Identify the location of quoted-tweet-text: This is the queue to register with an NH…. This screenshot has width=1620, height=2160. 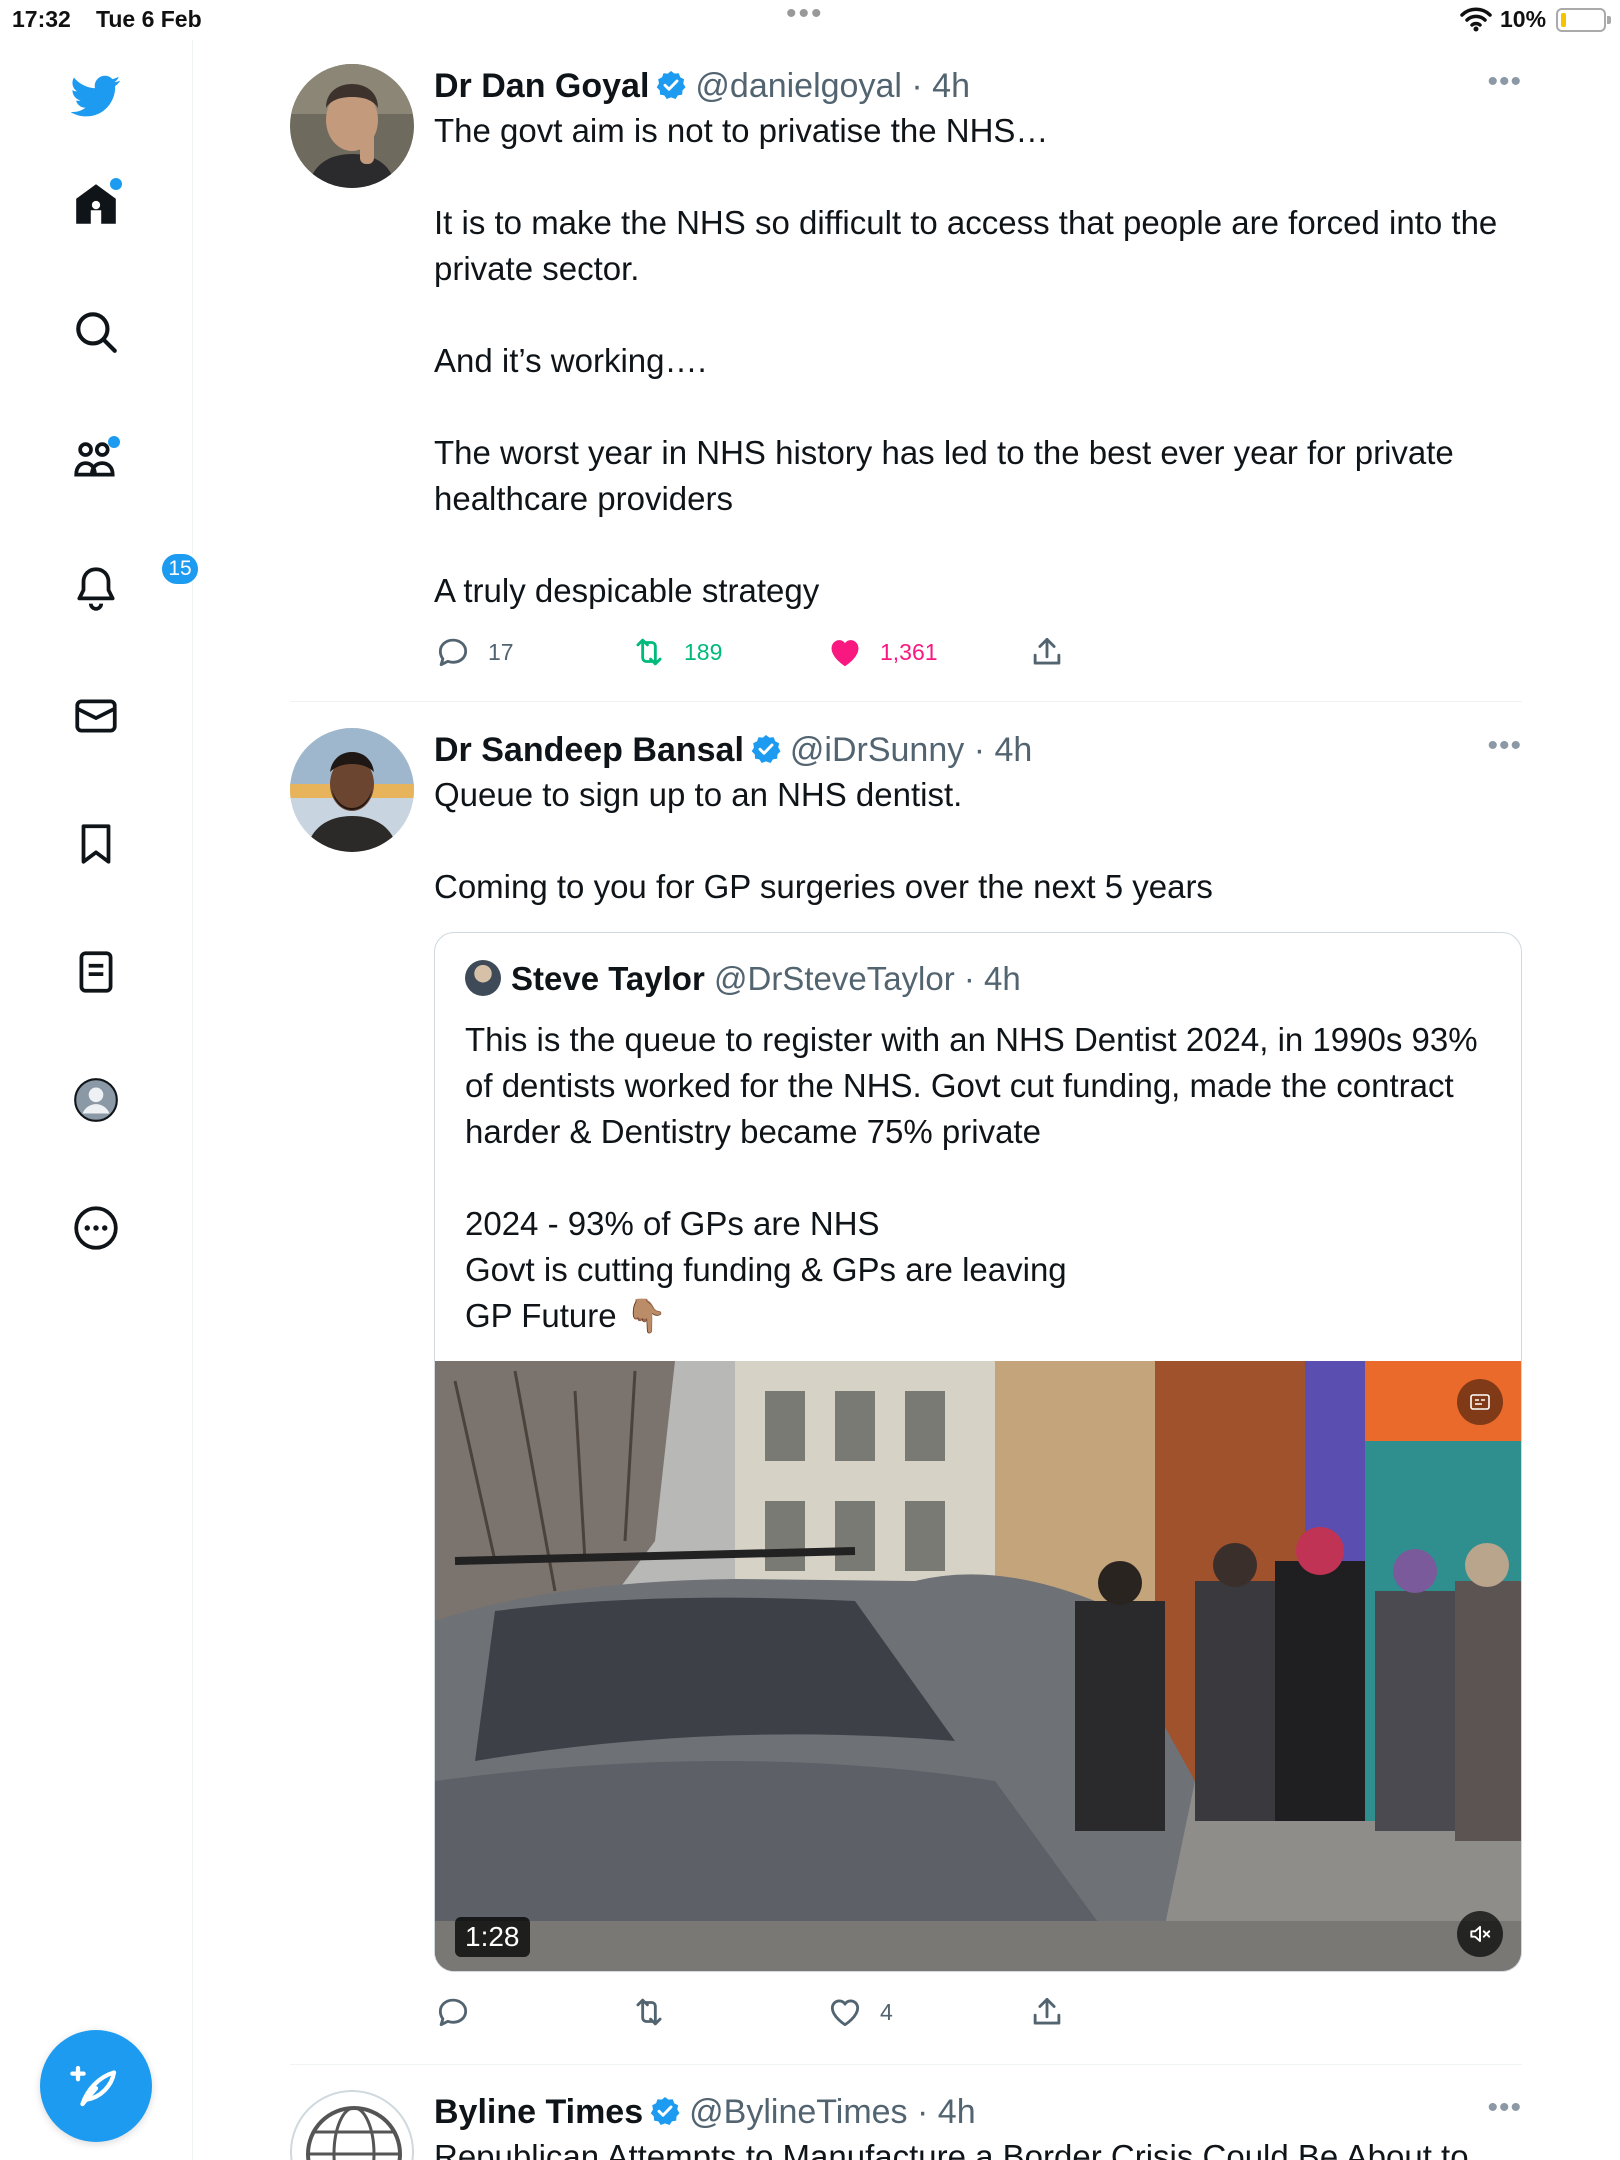
(971, 1177).